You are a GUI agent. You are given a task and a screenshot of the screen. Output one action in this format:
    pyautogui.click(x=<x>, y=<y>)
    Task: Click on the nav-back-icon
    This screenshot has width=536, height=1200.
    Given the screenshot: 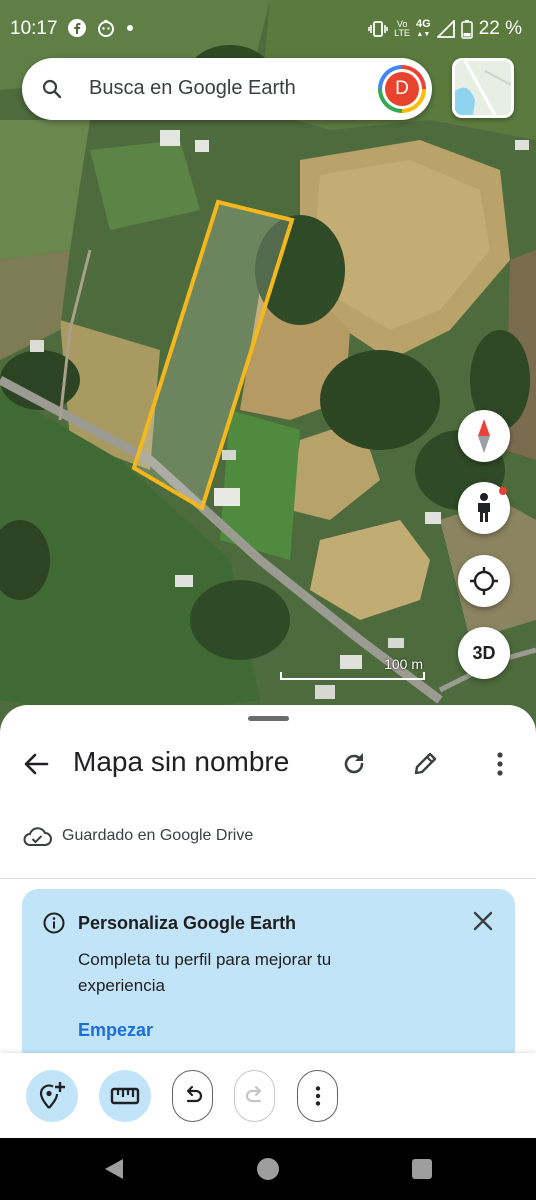 What is the action you would take?
    pyautogui.click(x=114, y=1169)
    